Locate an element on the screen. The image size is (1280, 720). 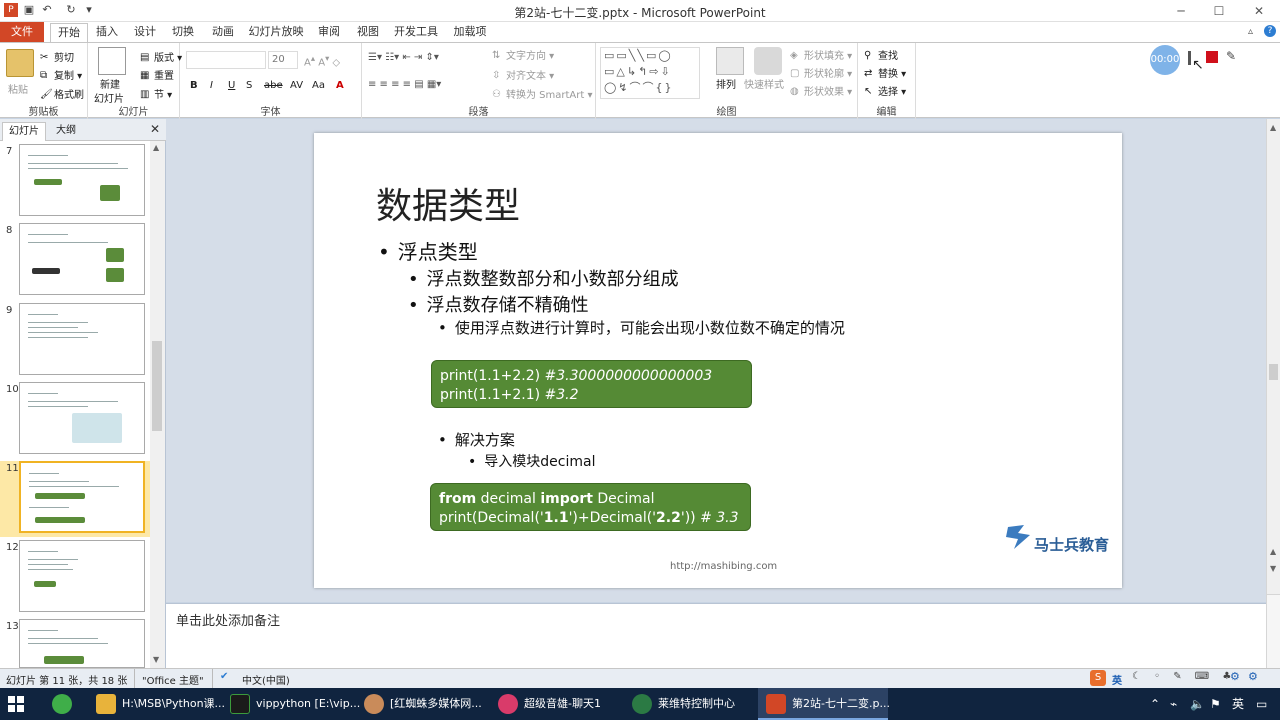
align-icons: ≡ ≡ ≡ ≡ ▤ ▦▾ is located at coordinates (404, 84).